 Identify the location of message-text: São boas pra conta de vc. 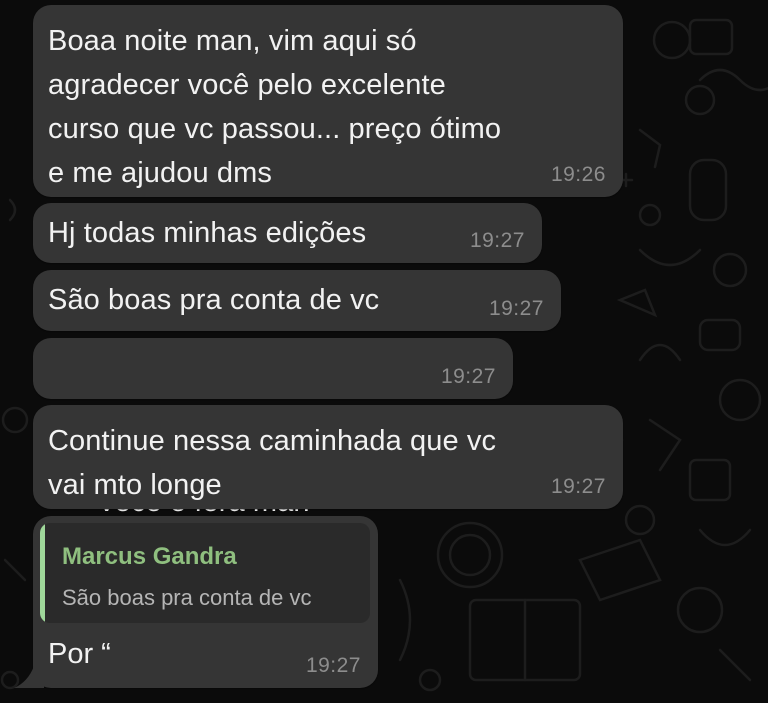
(214, 300).